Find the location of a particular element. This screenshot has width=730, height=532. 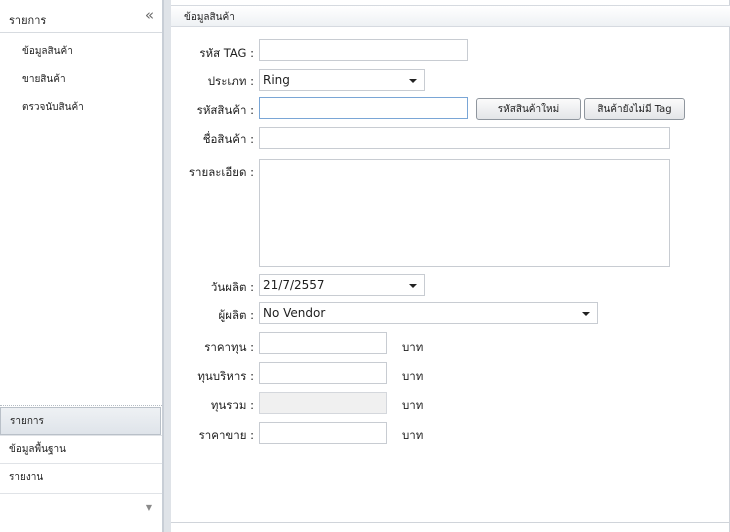

collapse-sidebar-icon: « is located at coordinates (149, 15).